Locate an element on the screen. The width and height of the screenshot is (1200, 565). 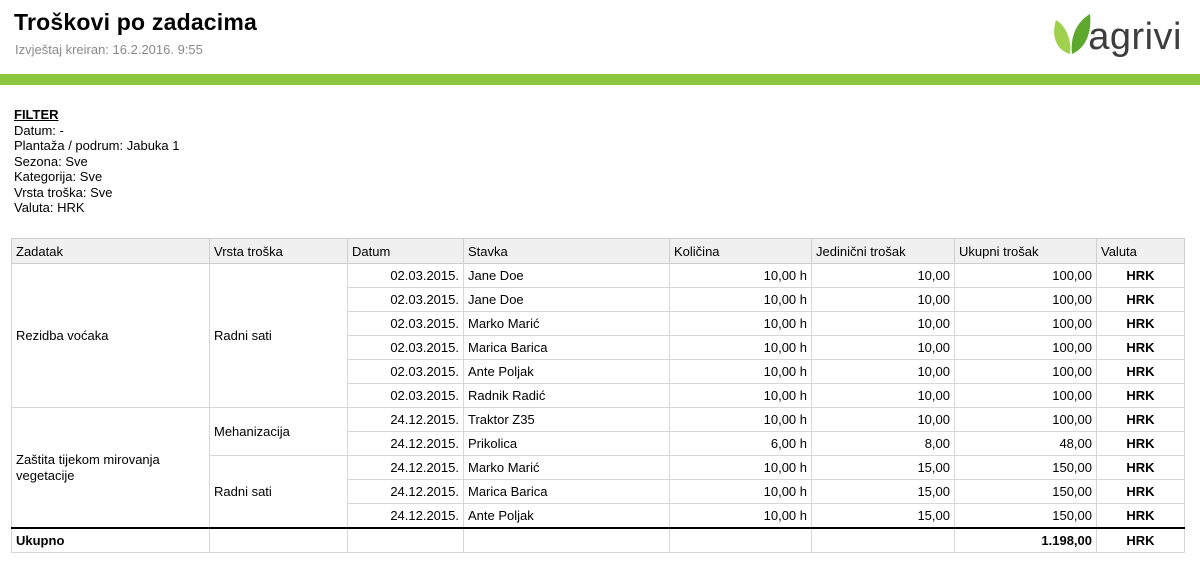
header-task: Zadatak is located at coordinates (110, 251).